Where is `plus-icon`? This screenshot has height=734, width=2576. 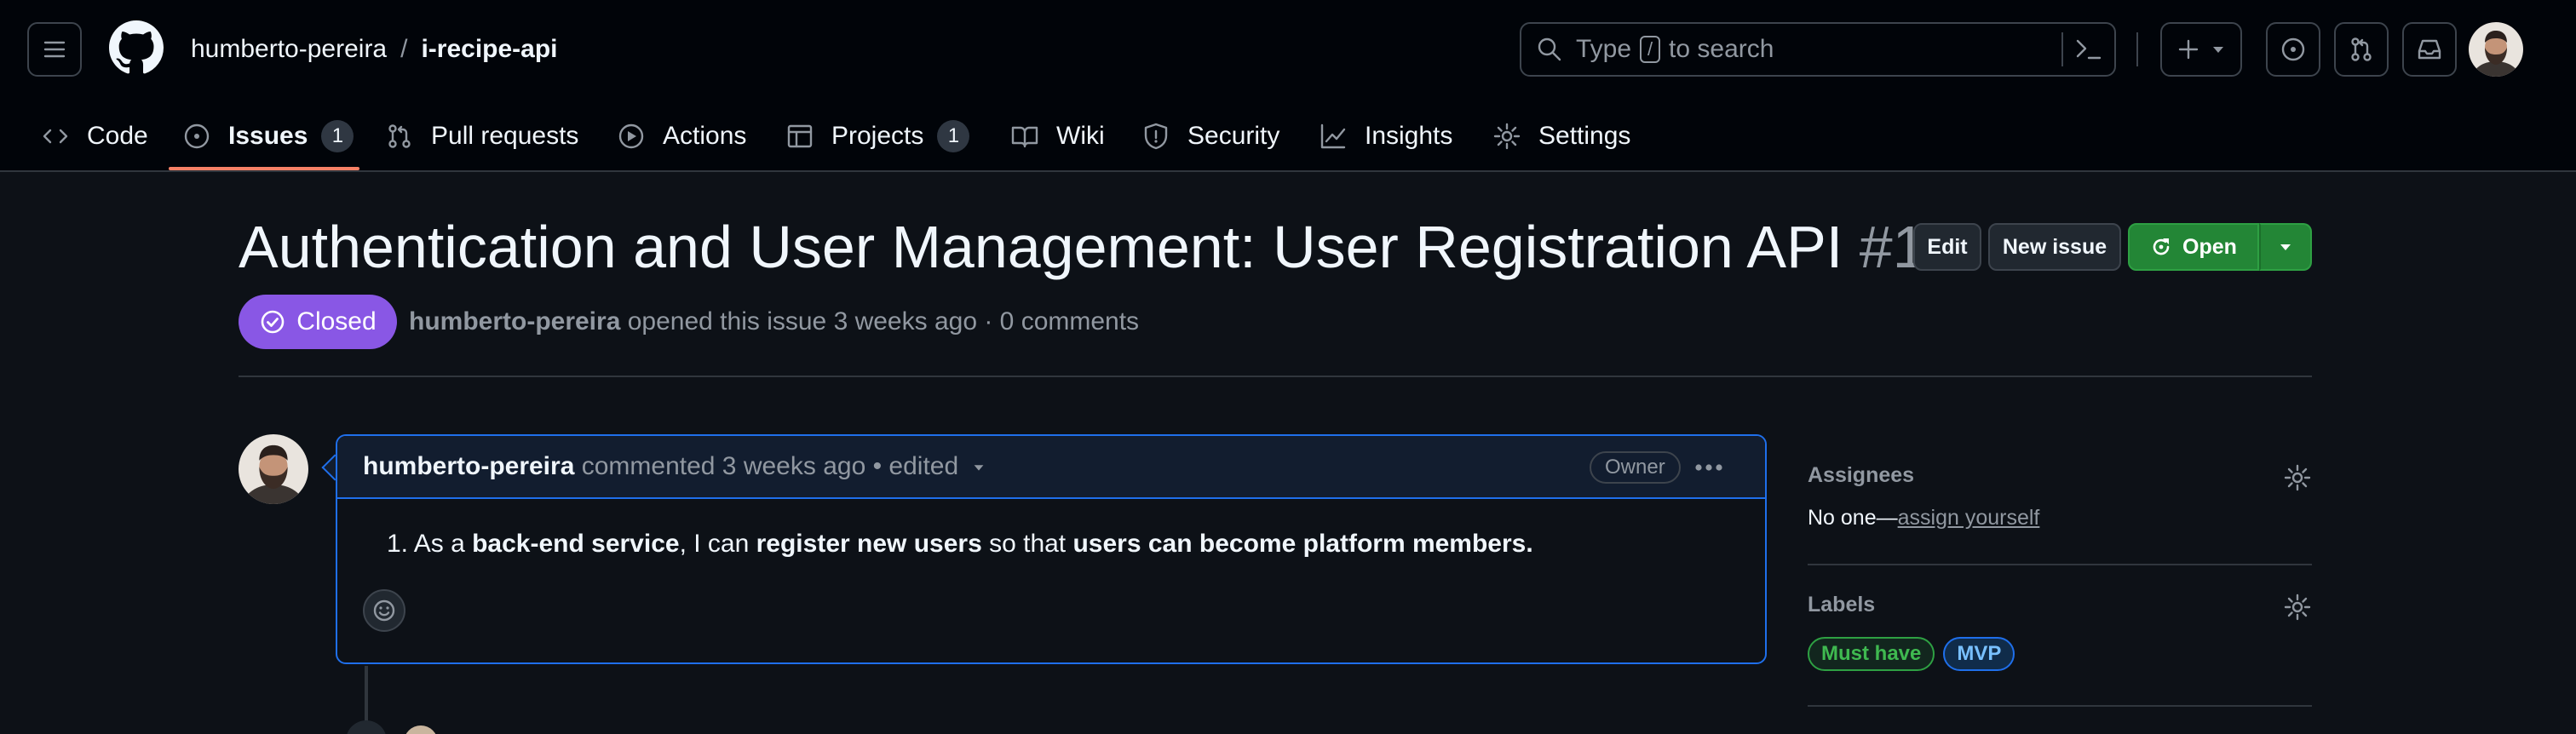
plus-icon is located at coordinates (2188, 49).